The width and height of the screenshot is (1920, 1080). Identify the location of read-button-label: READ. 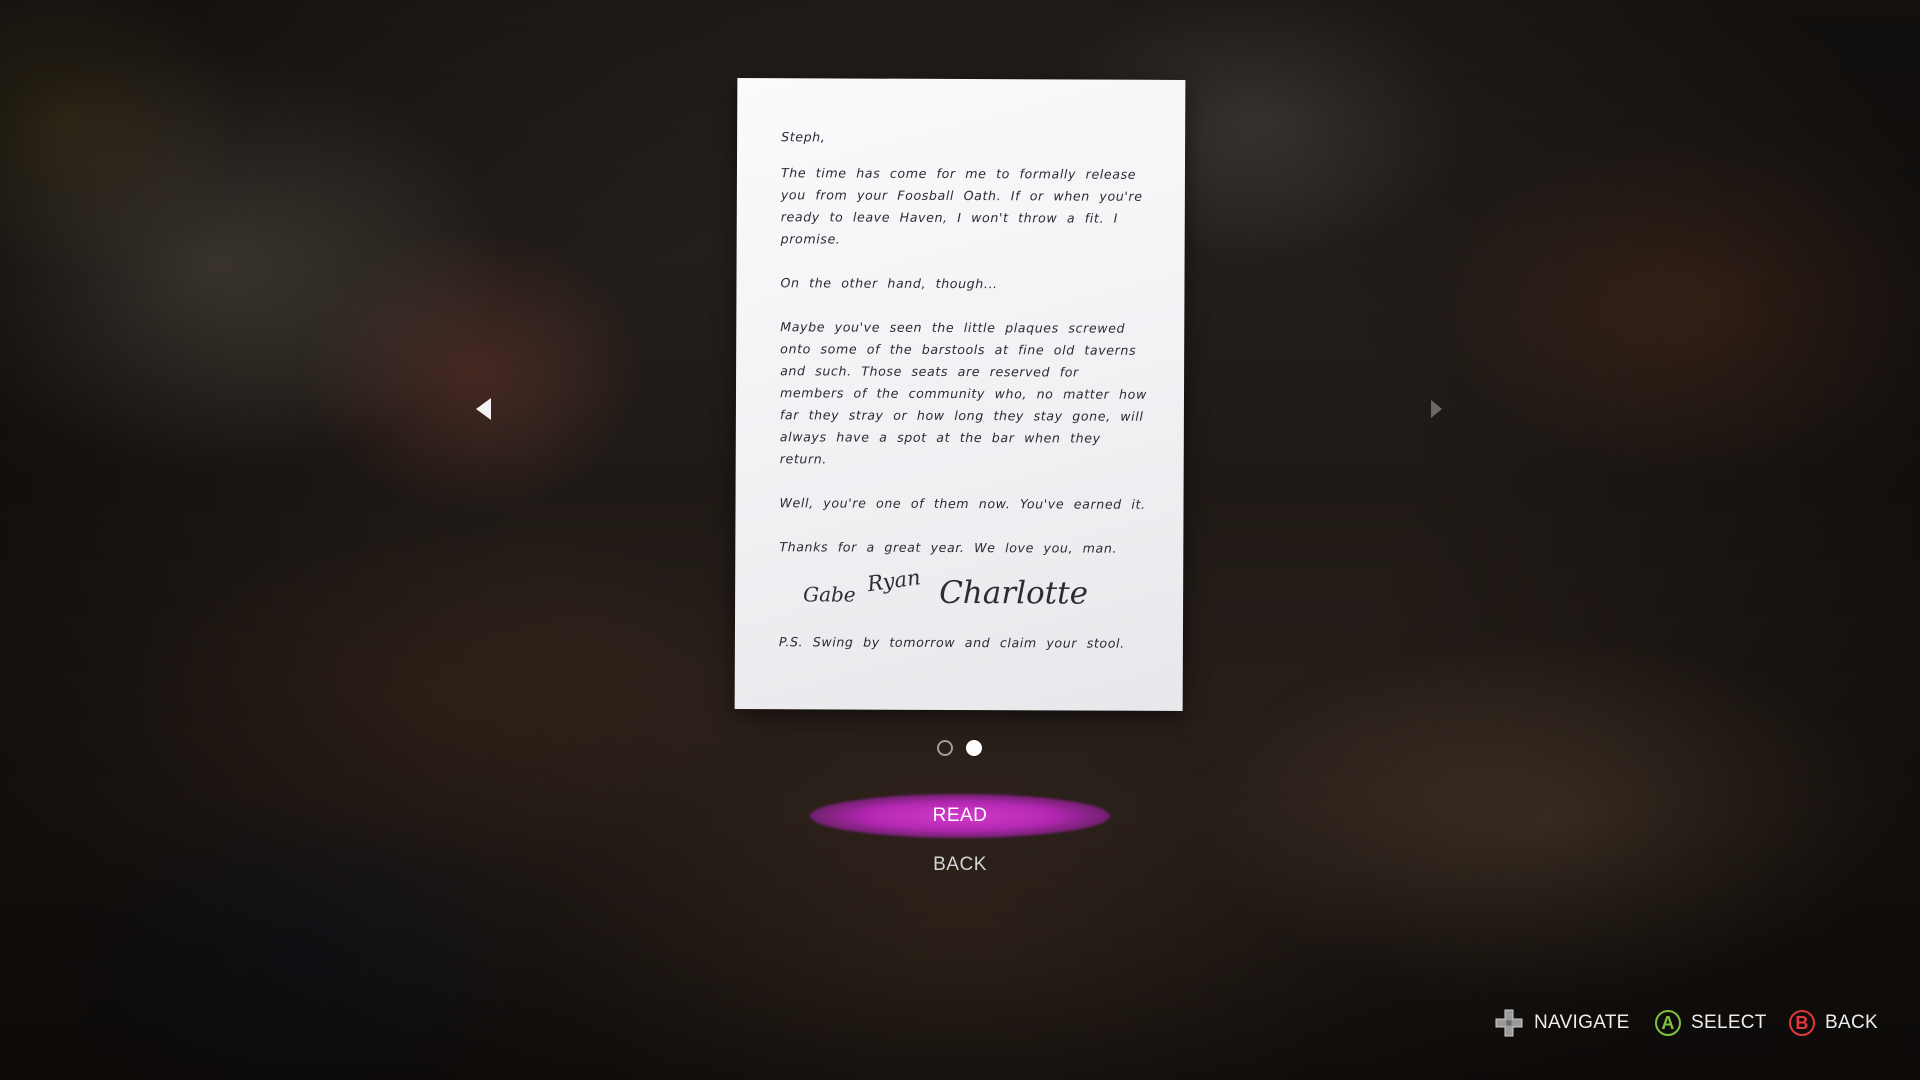
(960, 815).